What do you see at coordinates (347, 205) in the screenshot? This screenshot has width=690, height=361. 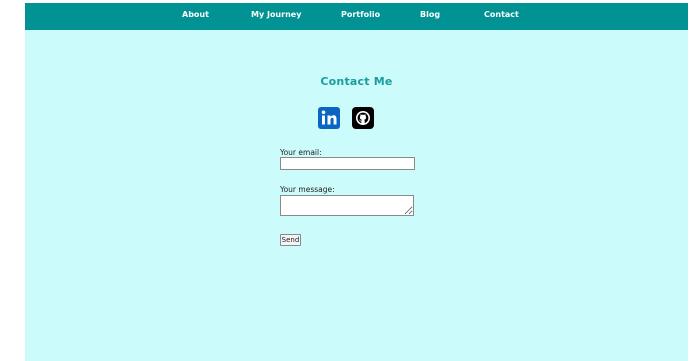 I see `message-textarea` at bounding box center [347, 205].